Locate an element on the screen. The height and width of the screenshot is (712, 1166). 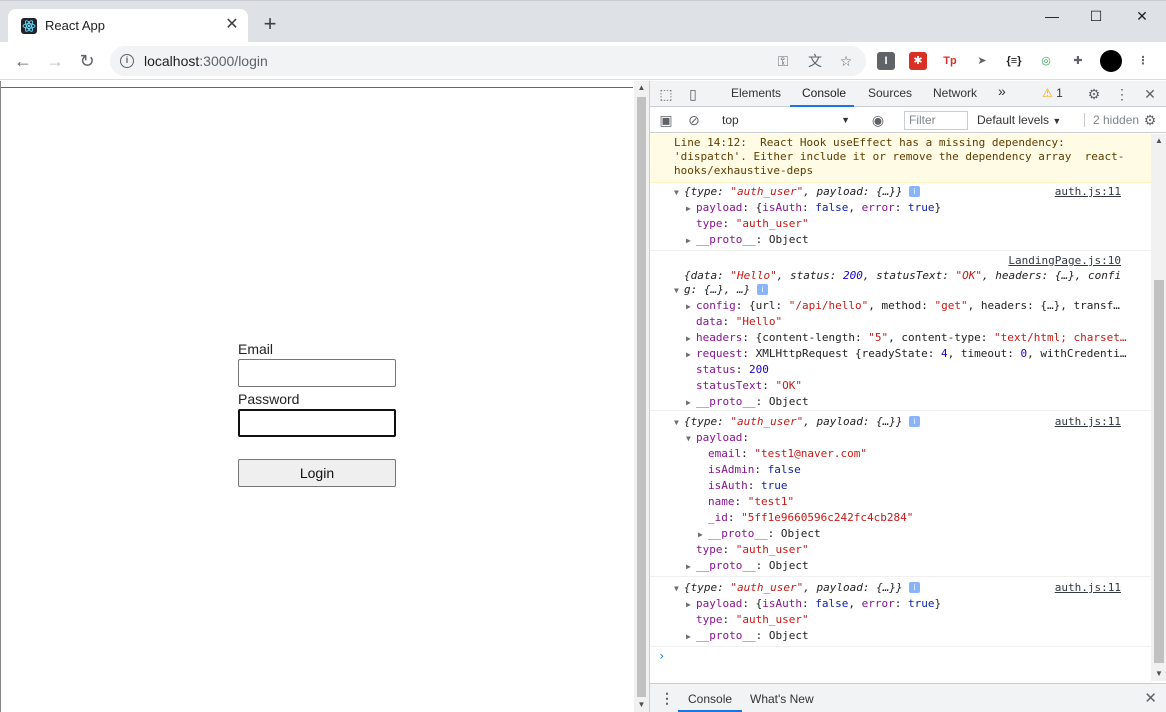
forward-icon: → is located at coordinates (55, 61).